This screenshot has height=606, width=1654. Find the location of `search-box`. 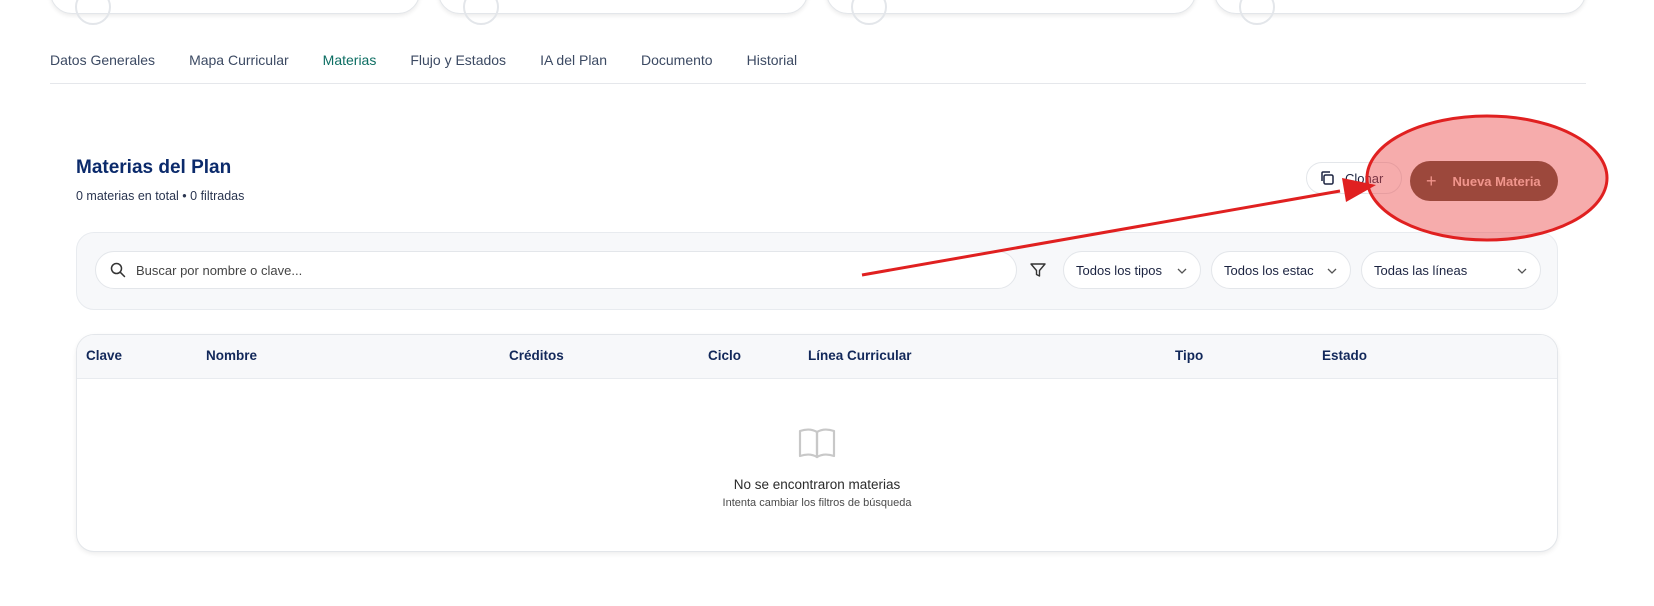

search-box is located at coordinates (556, 270).